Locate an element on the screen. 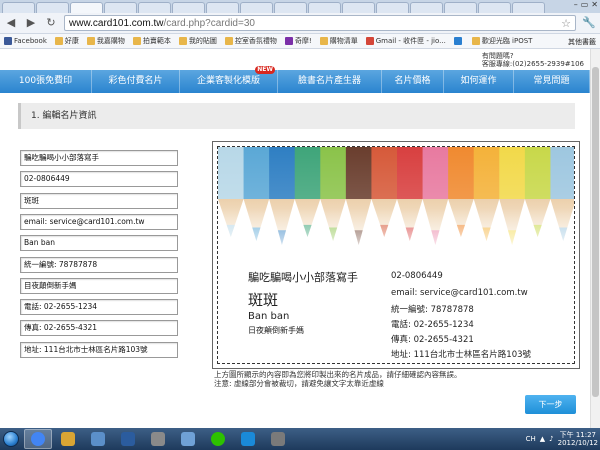 Image resolution: width=600 pixels, height=450 pixels. taskbar-app-app4 is located at coordinates (128, 439).